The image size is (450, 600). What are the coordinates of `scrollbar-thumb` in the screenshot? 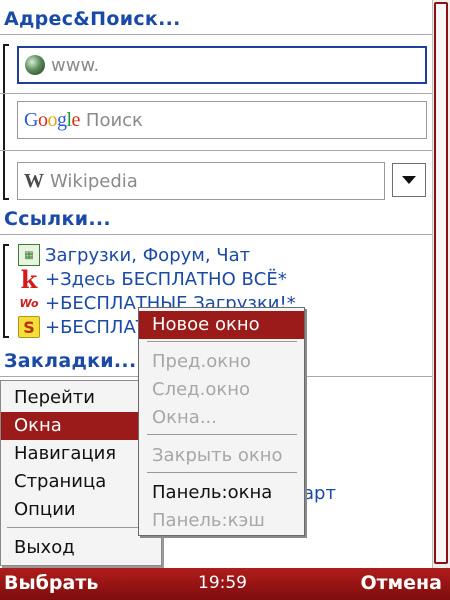 It's located at (441, 283).